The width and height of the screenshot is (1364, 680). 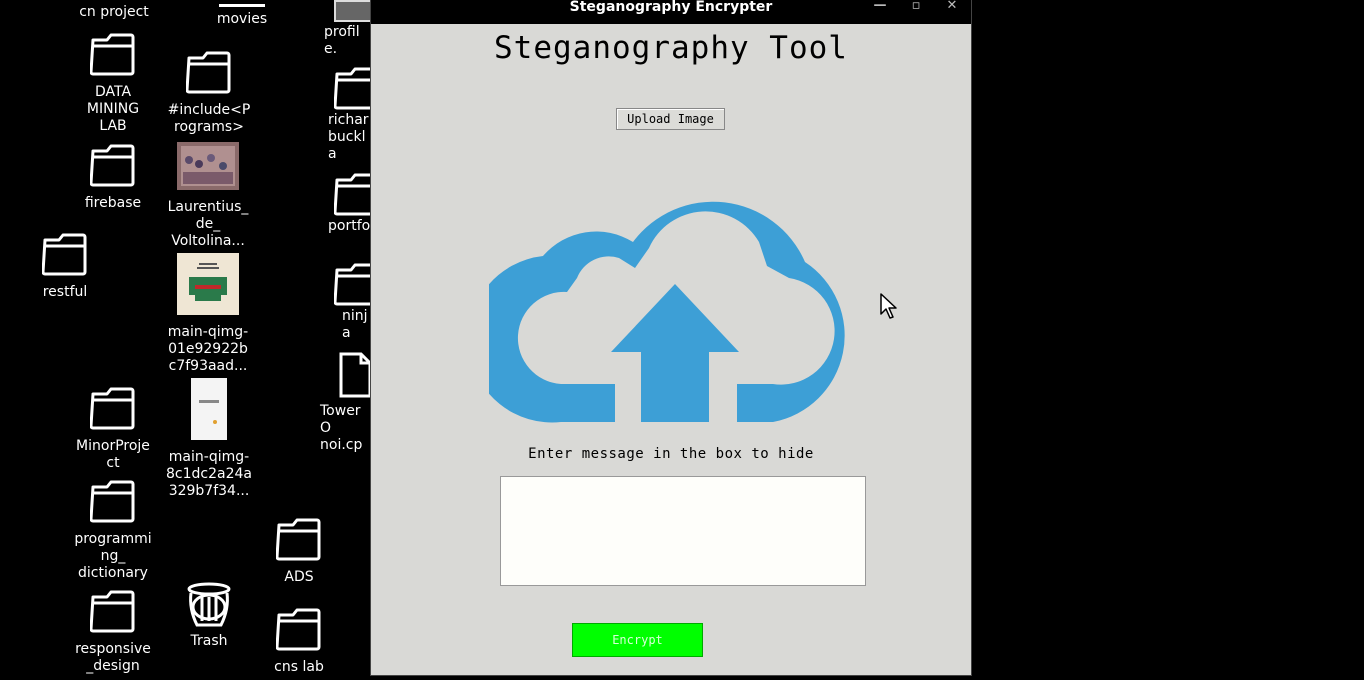 I want to click on desktop-icon-programming-dictionary: programmi ng_ dictionary, so click(x=113, y=530).